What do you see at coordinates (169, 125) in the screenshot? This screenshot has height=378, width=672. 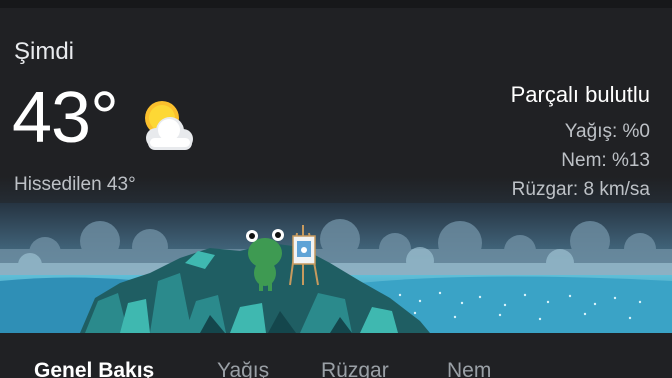 I see `partly-cloudy-icon` at bounding box center [169, 125].